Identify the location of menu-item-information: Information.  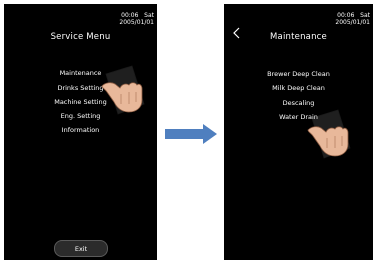
(80, 130).